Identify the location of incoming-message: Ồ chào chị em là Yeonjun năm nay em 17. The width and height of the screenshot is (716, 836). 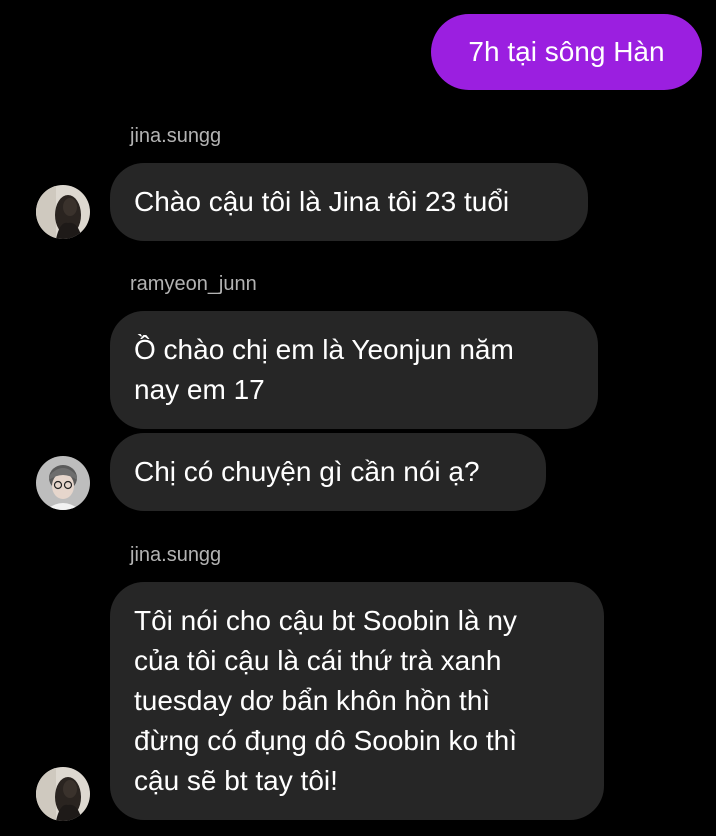
(354, 370).